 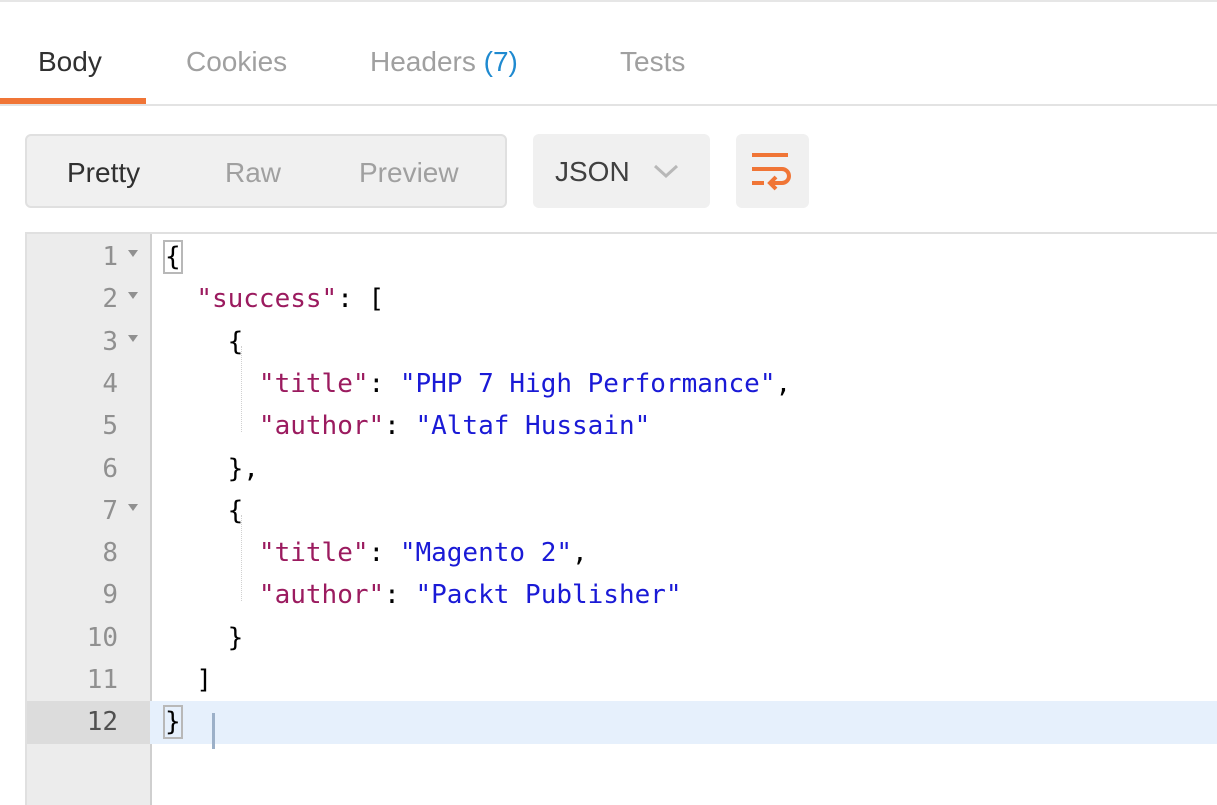 I want to click on code-text: "author": "Packt Publisher", so click(x=423, y=595).